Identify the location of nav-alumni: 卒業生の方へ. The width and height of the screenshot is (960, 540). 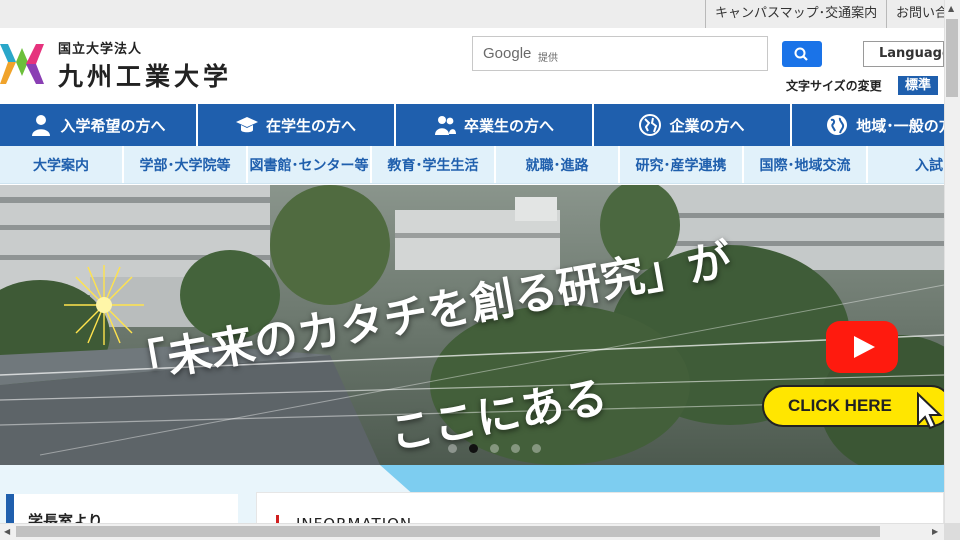
(495, 125).